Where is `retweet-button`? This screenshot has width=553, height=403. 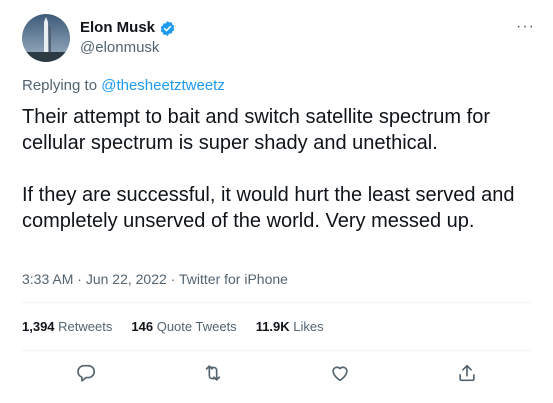 retweet-button is located at coordinates (213, 373).